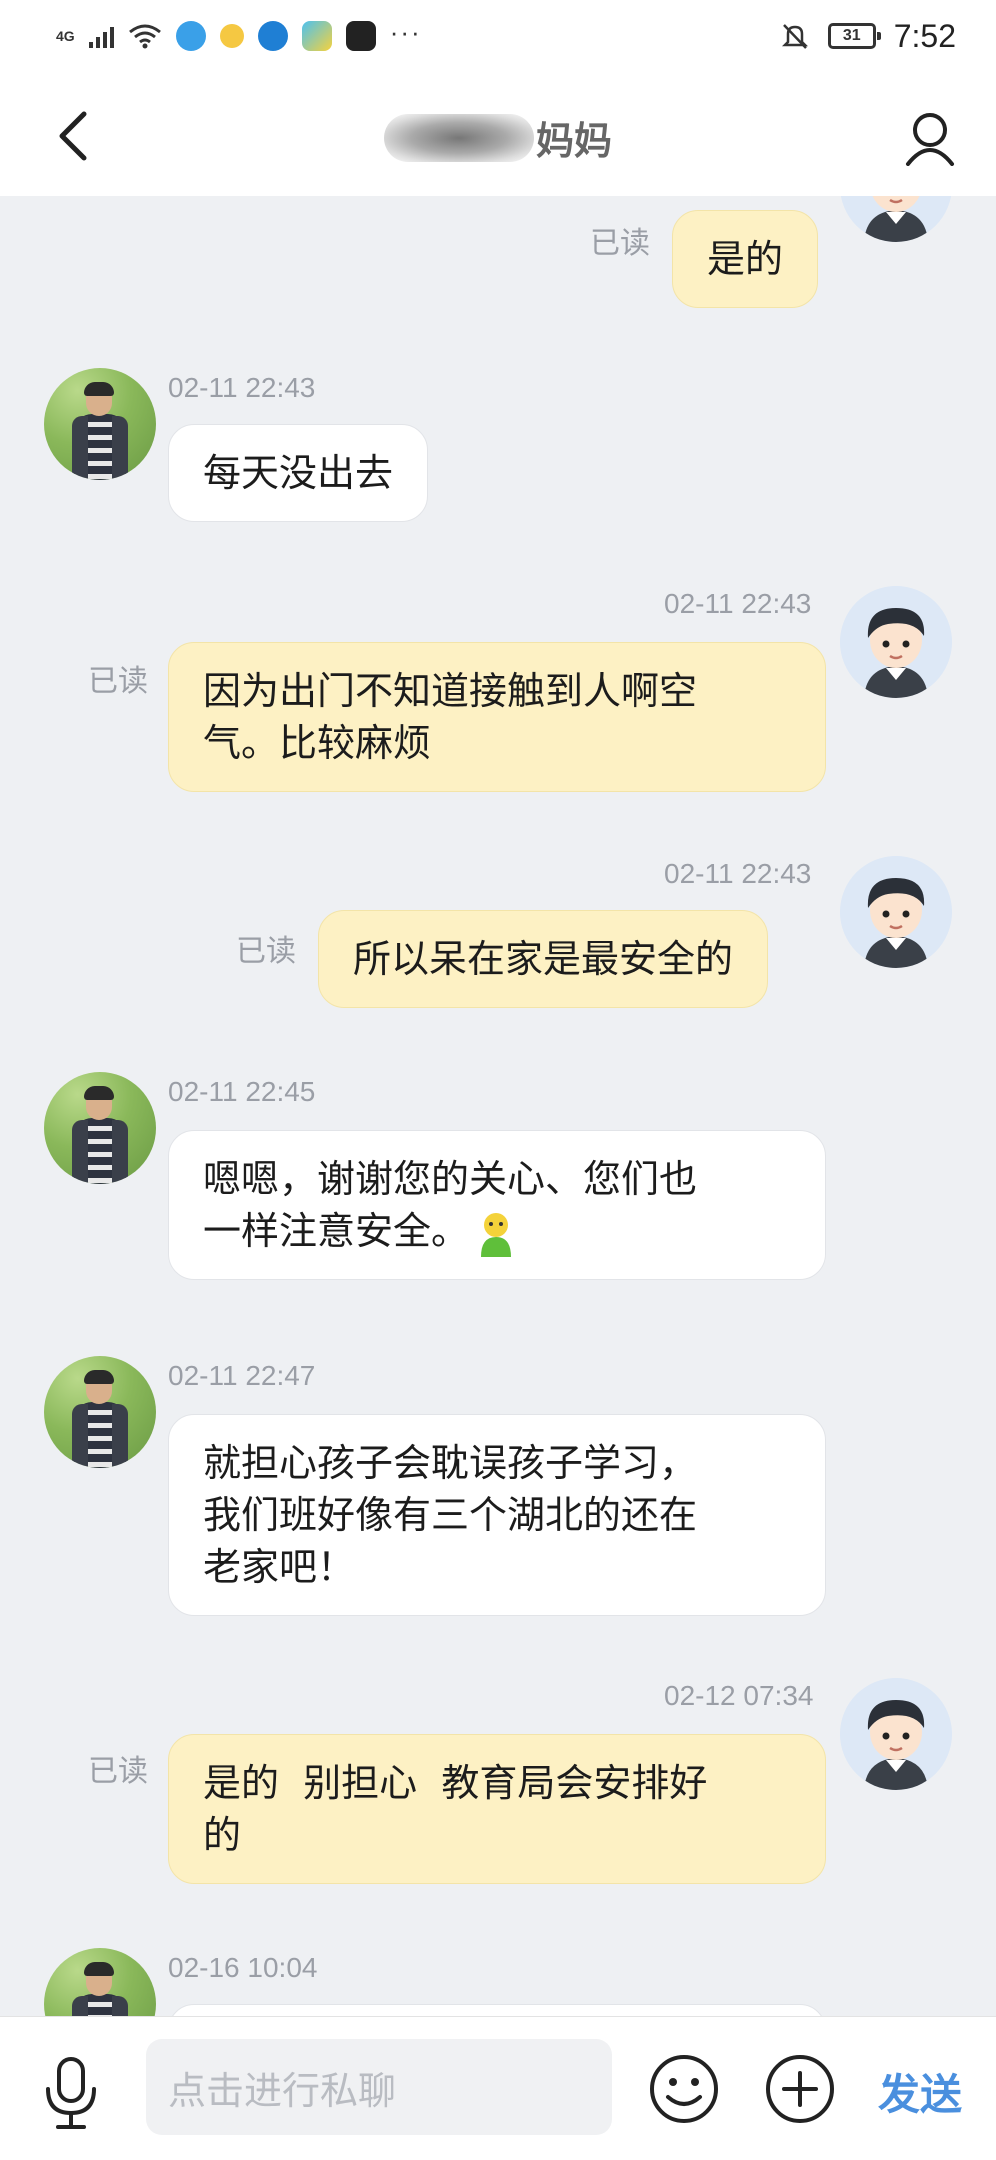 The width and height of the screenshot is (996, 2160). What do you see at coordinates (497, 2010) in the screenshot?
I see `message-bubble-incoming` at bounding box center [497, 2010].